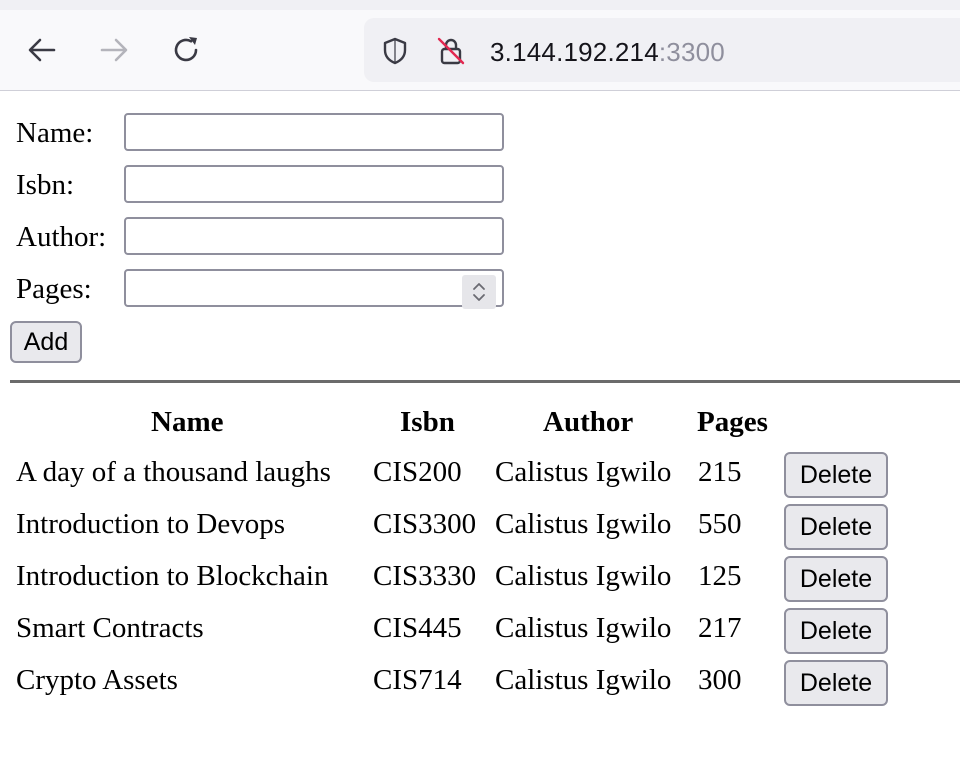 The height and width of the screenshot is (762, 960). I want to click on horizontal-rule, so click(485, 381).